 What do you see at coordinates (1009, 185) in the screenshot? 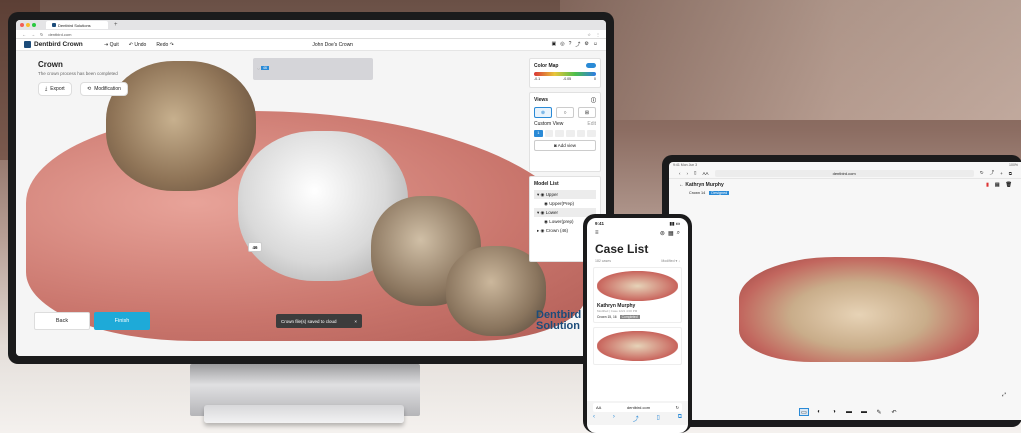
I see `trash-icon: 🗑` at bounding box center [1009, 185].